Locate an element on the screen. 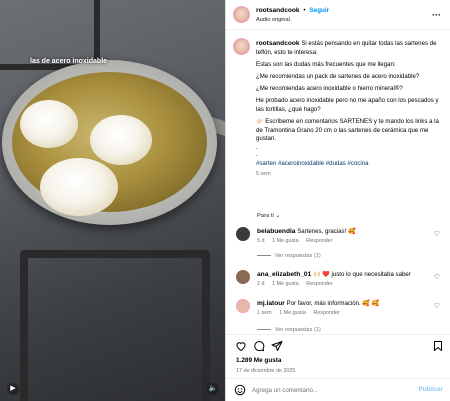 Image resolution: width=450 pixels, height=401 pixels. post-time: 5 sem is located at coordinates (263, 173).